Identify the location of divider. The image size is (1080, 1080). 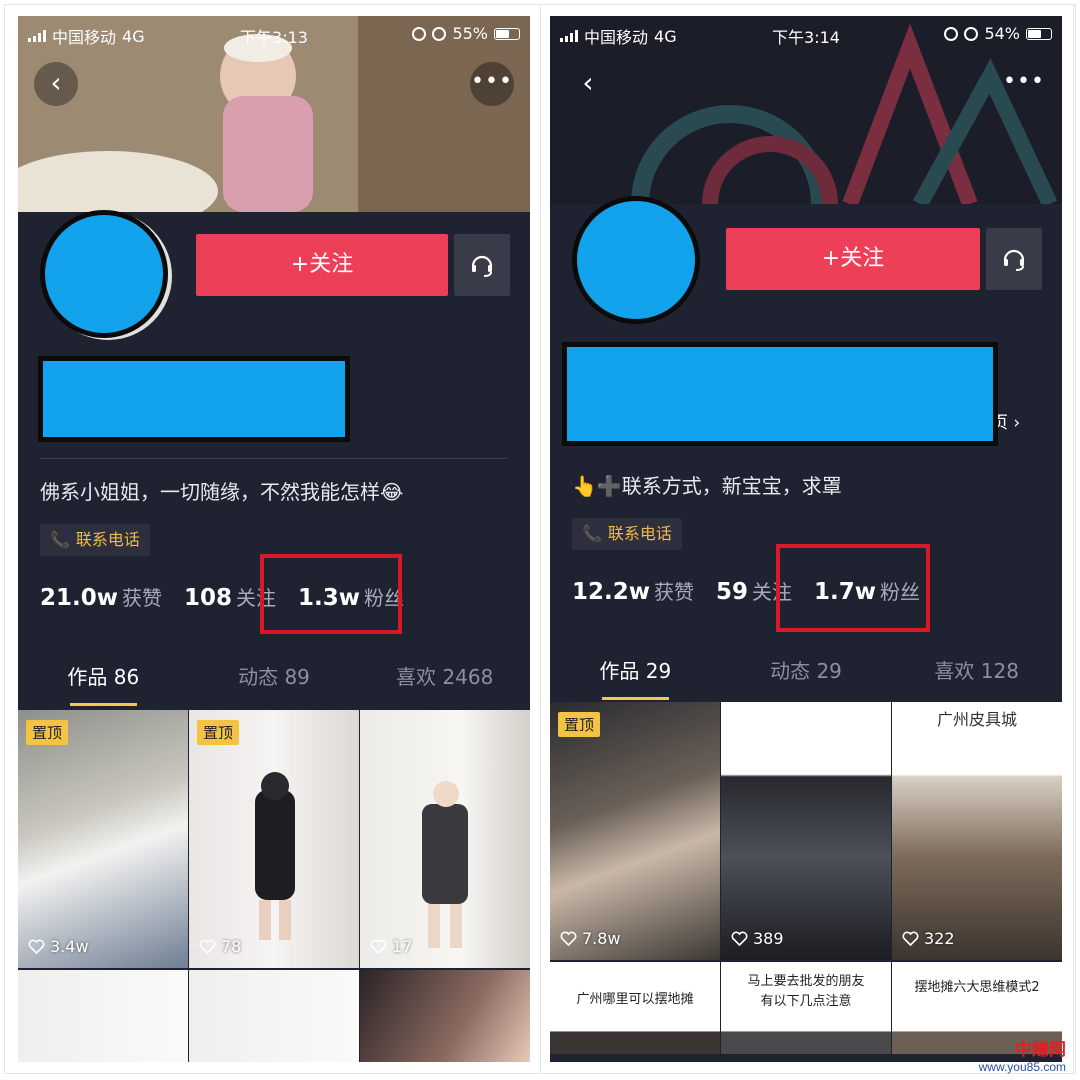
(274, 458).